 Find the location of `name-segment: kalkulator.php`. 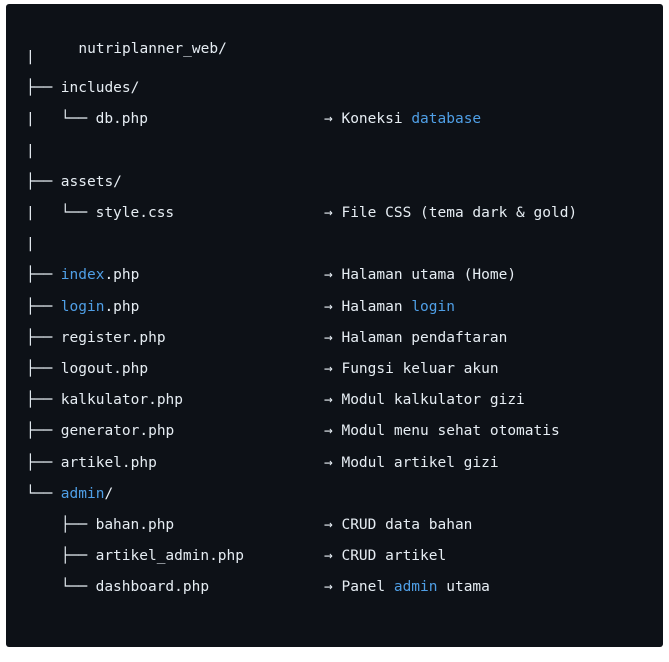

name-segment: kalkulator.php is located at coordinates (122, 400).